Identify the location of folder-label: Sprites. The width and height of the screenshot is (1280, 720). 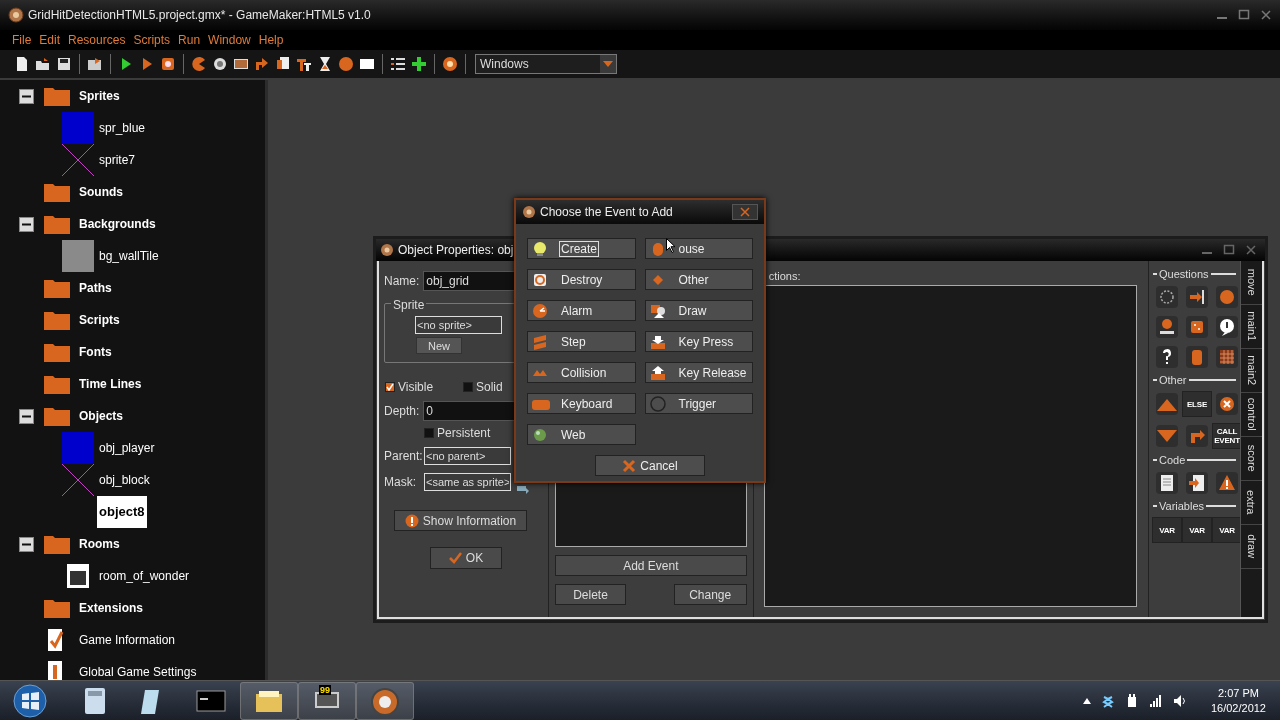
(99, 96).